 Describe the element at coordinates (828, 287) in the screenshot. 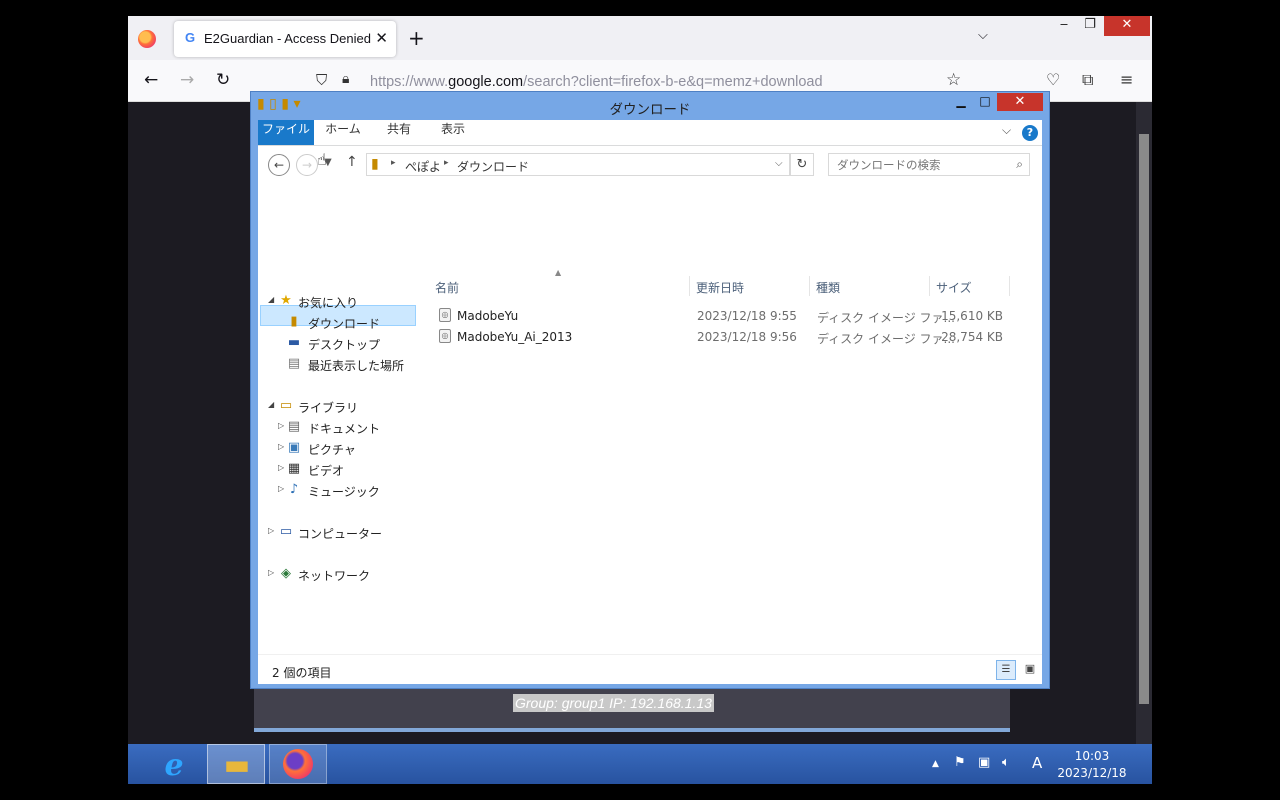

I see `column-header-type: 種類` at that location.